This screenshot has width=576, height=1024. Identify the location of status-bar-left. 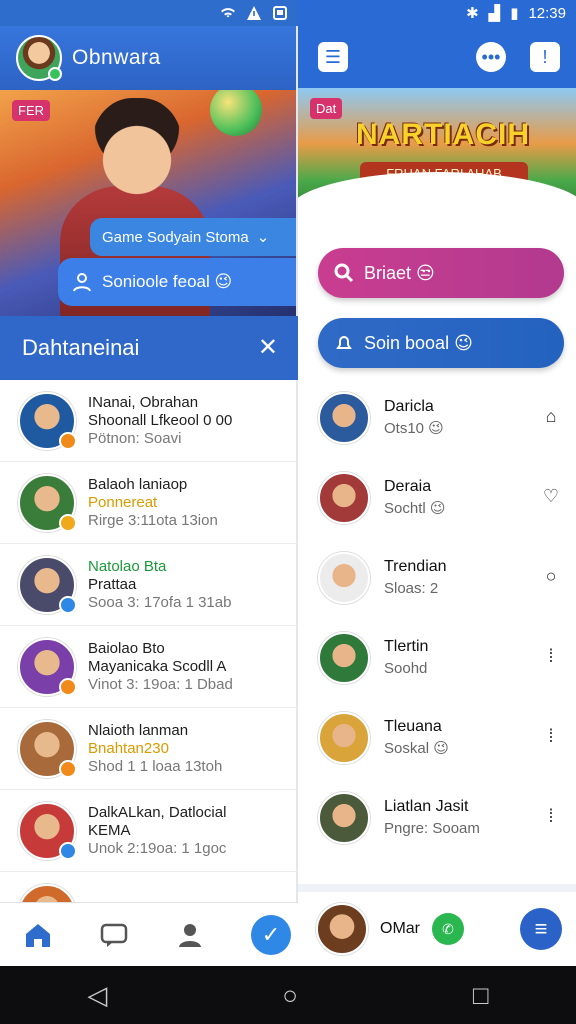
(149, 13).